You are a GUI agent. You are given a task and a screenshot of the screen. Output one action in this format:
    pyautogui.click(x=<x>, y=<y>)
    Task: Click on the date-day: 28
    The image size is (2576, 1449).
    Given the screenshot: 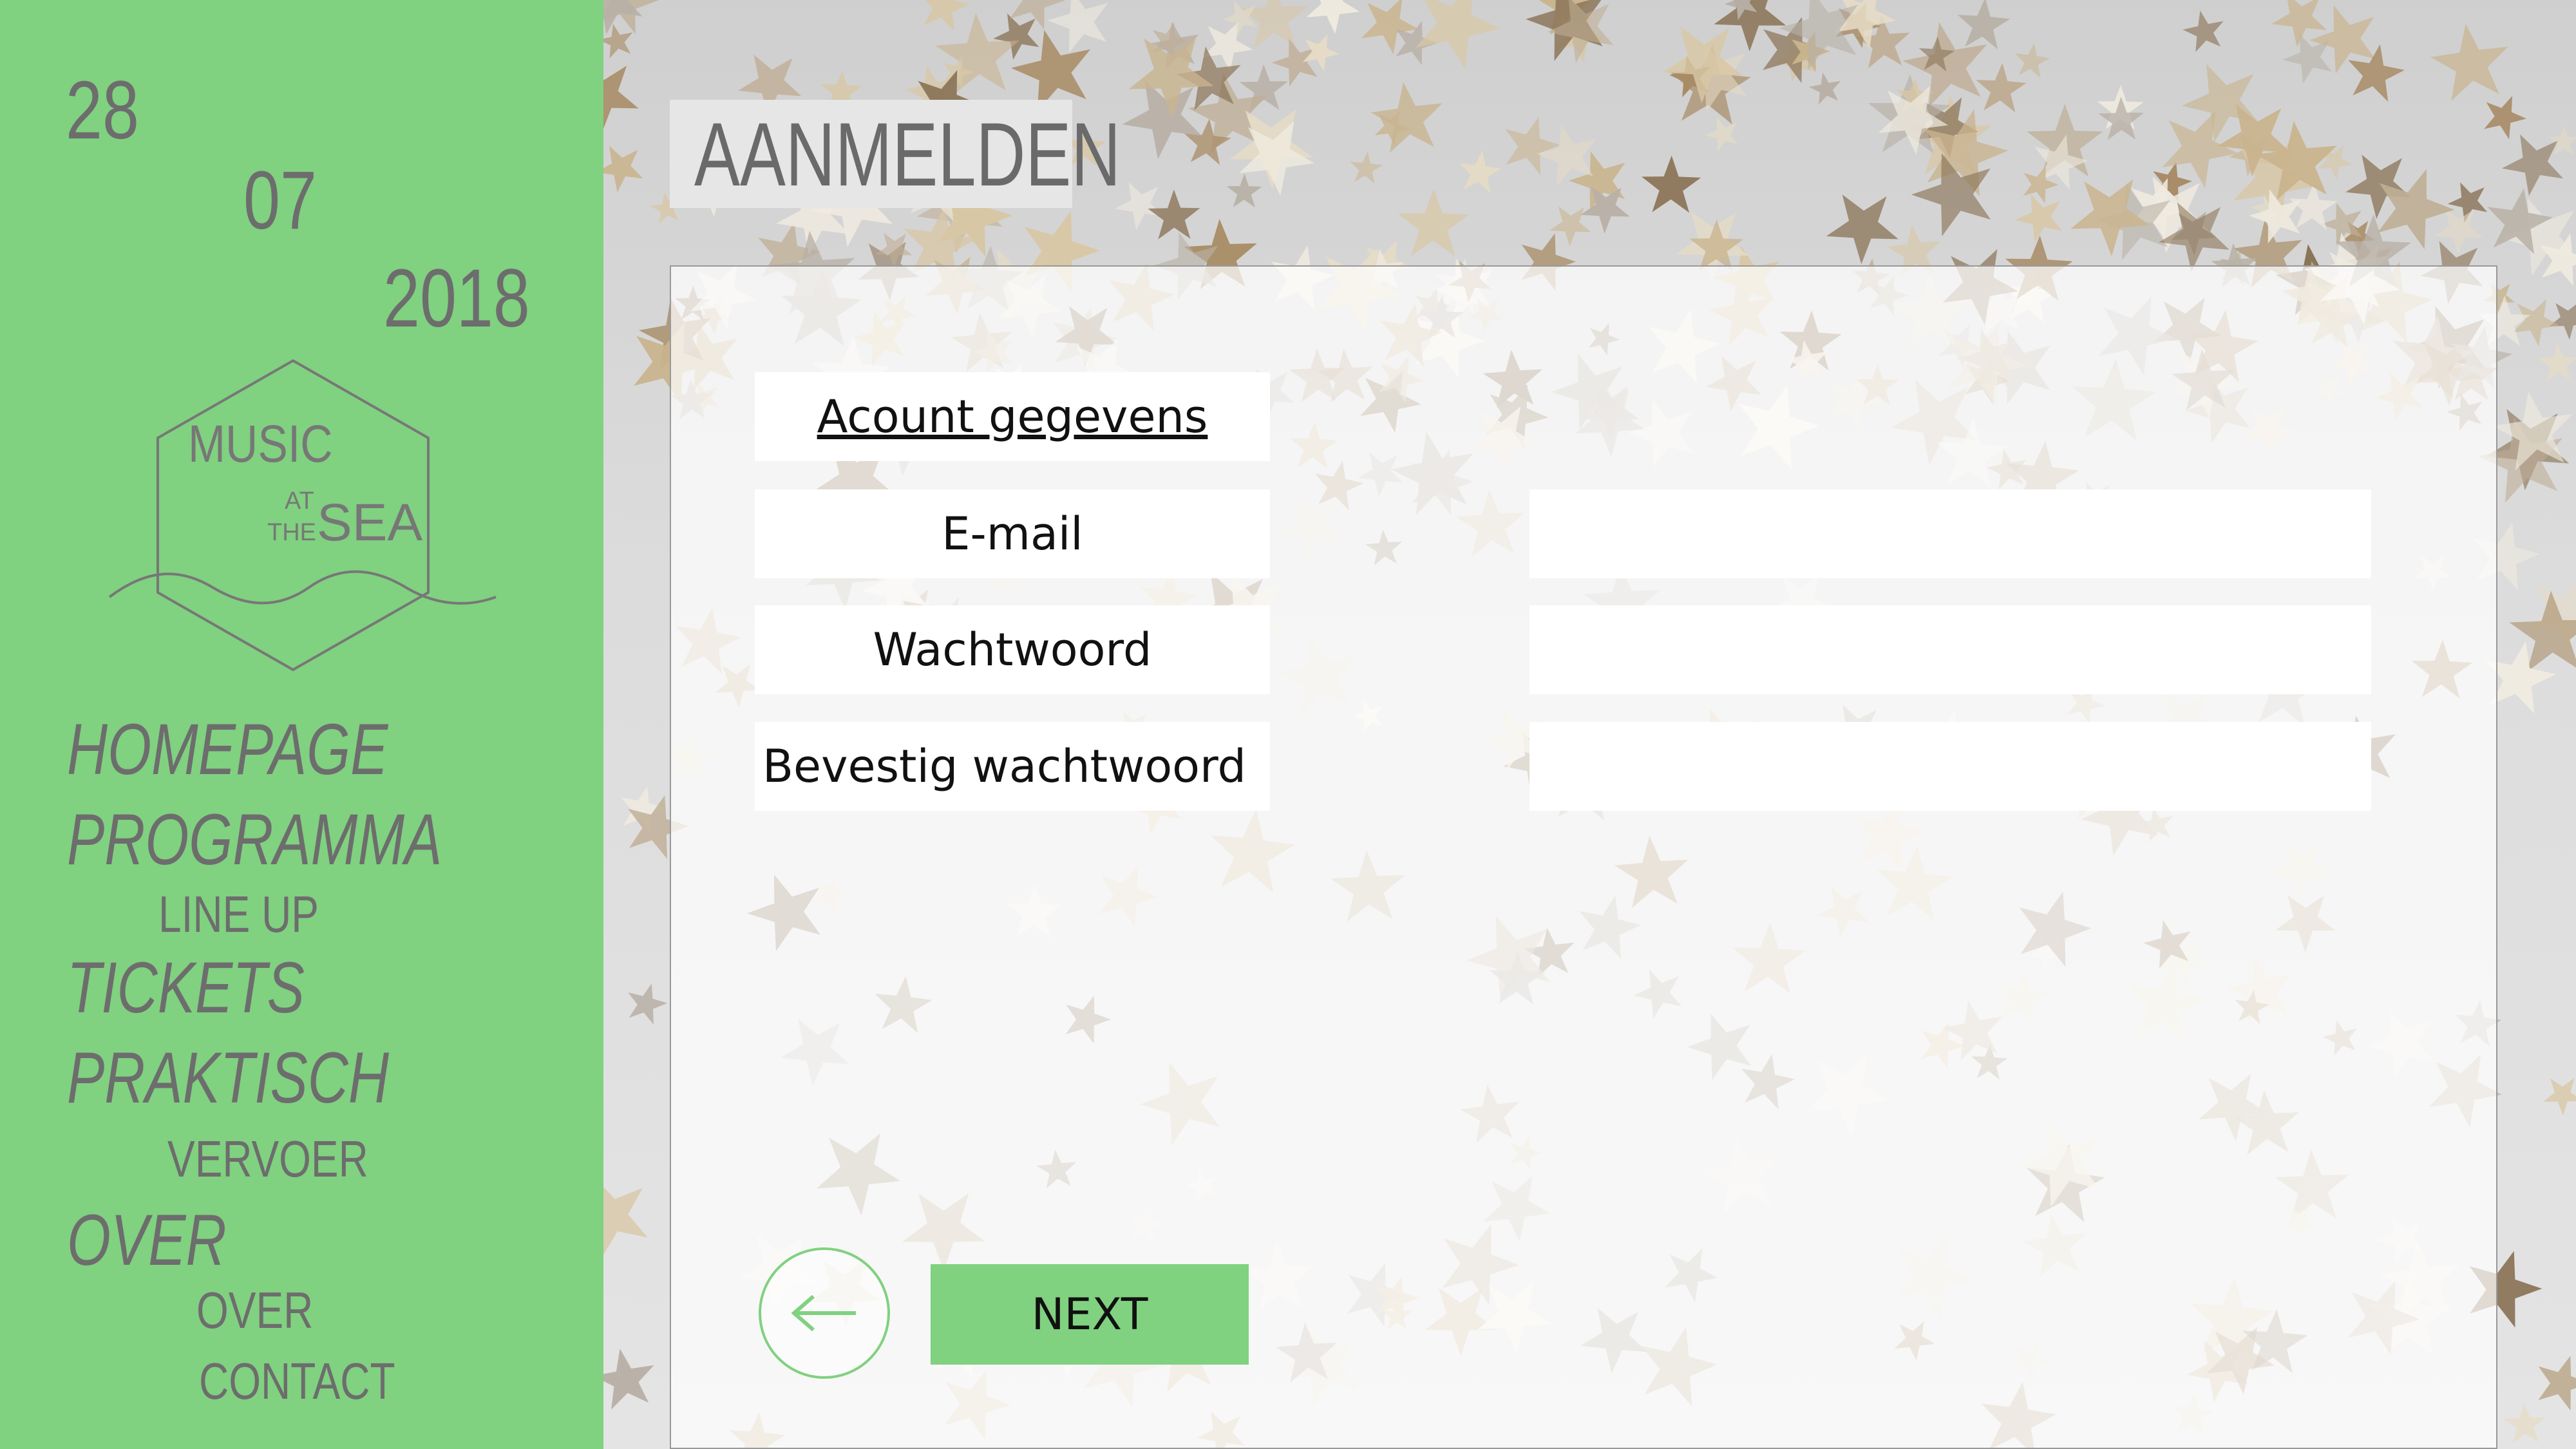 What is the action you would take?
    pyautogui.click(x=103, y=110)
    